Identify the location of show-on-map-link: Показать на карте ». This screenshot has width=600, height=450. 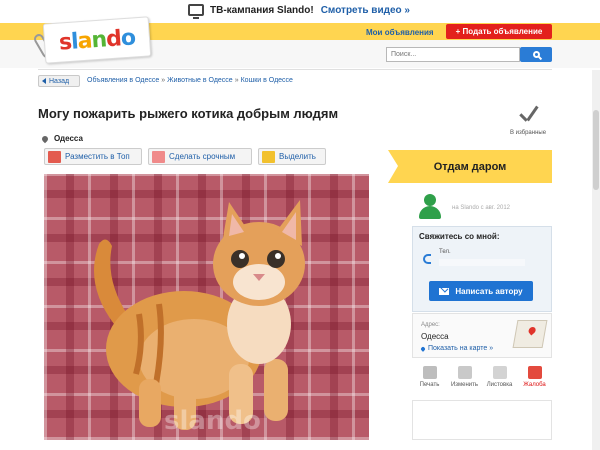
(457, 348).